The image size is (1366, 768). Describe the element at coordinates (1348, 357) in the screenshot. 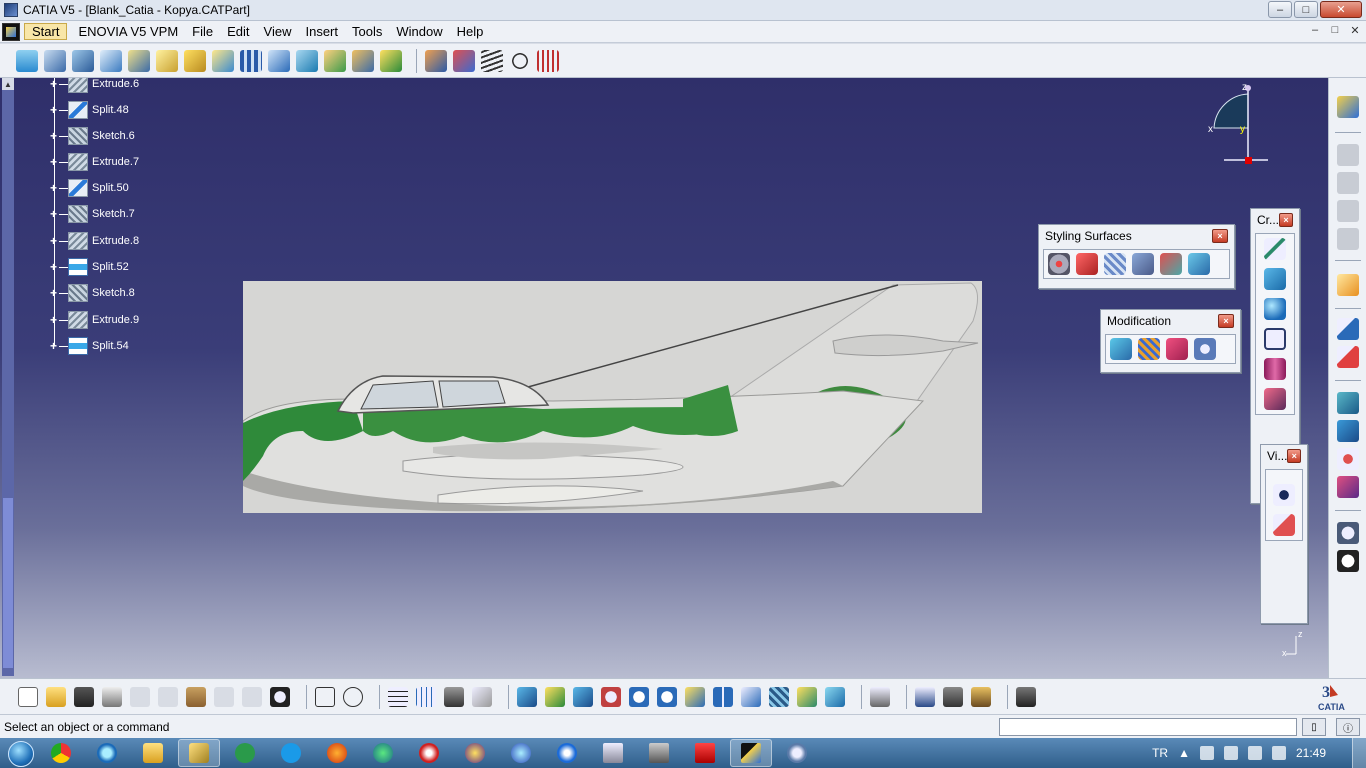

I see `xyz-axis-icon` at that location.